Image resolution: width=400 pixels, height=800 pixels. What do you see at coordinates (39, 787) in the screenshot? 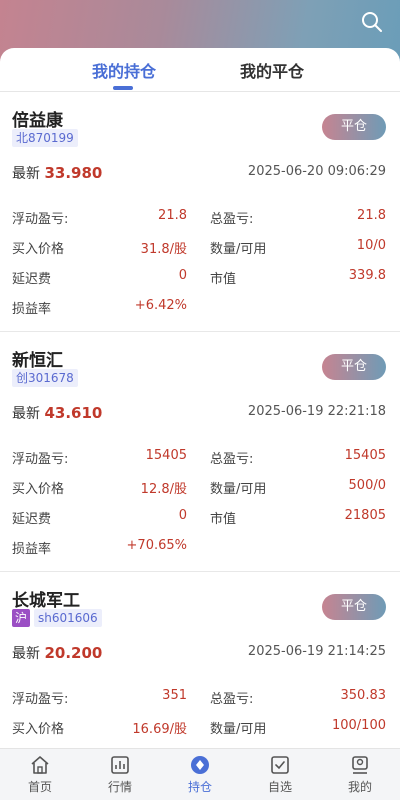
I see `nav-home-label: 首页` at bounding box center [39, 787].